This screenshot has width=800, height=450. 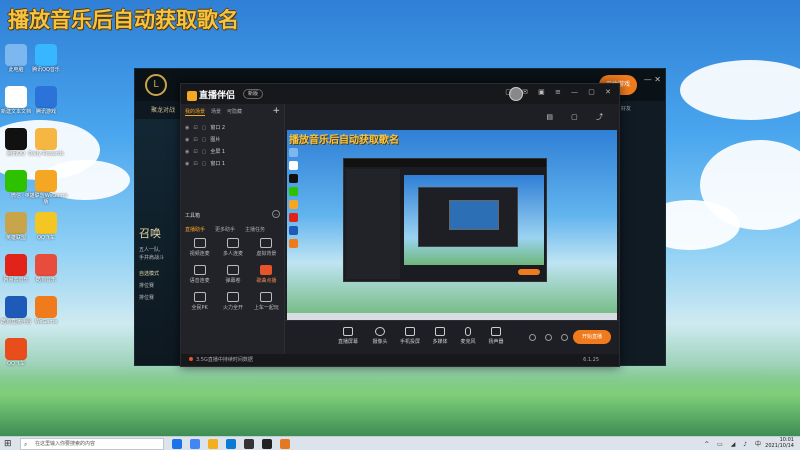 I want to click on lol-side-text: 五人一队,, so click(x=150, y=250).